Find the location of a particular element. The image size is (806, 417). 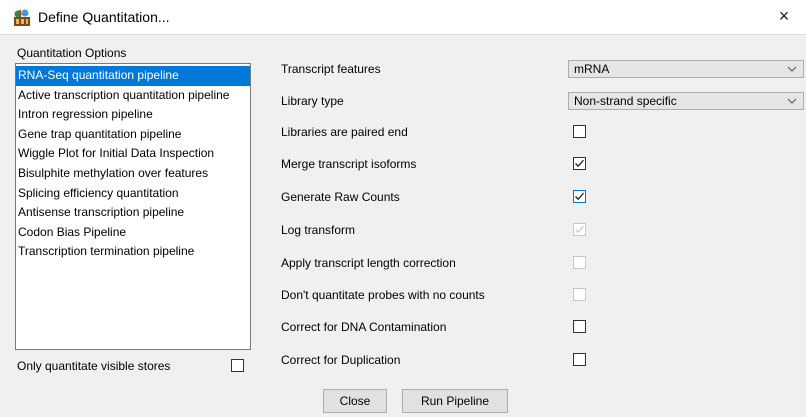

dna-contamination-label: Correct for DNA Contamination is located at coordinates (364, 327).